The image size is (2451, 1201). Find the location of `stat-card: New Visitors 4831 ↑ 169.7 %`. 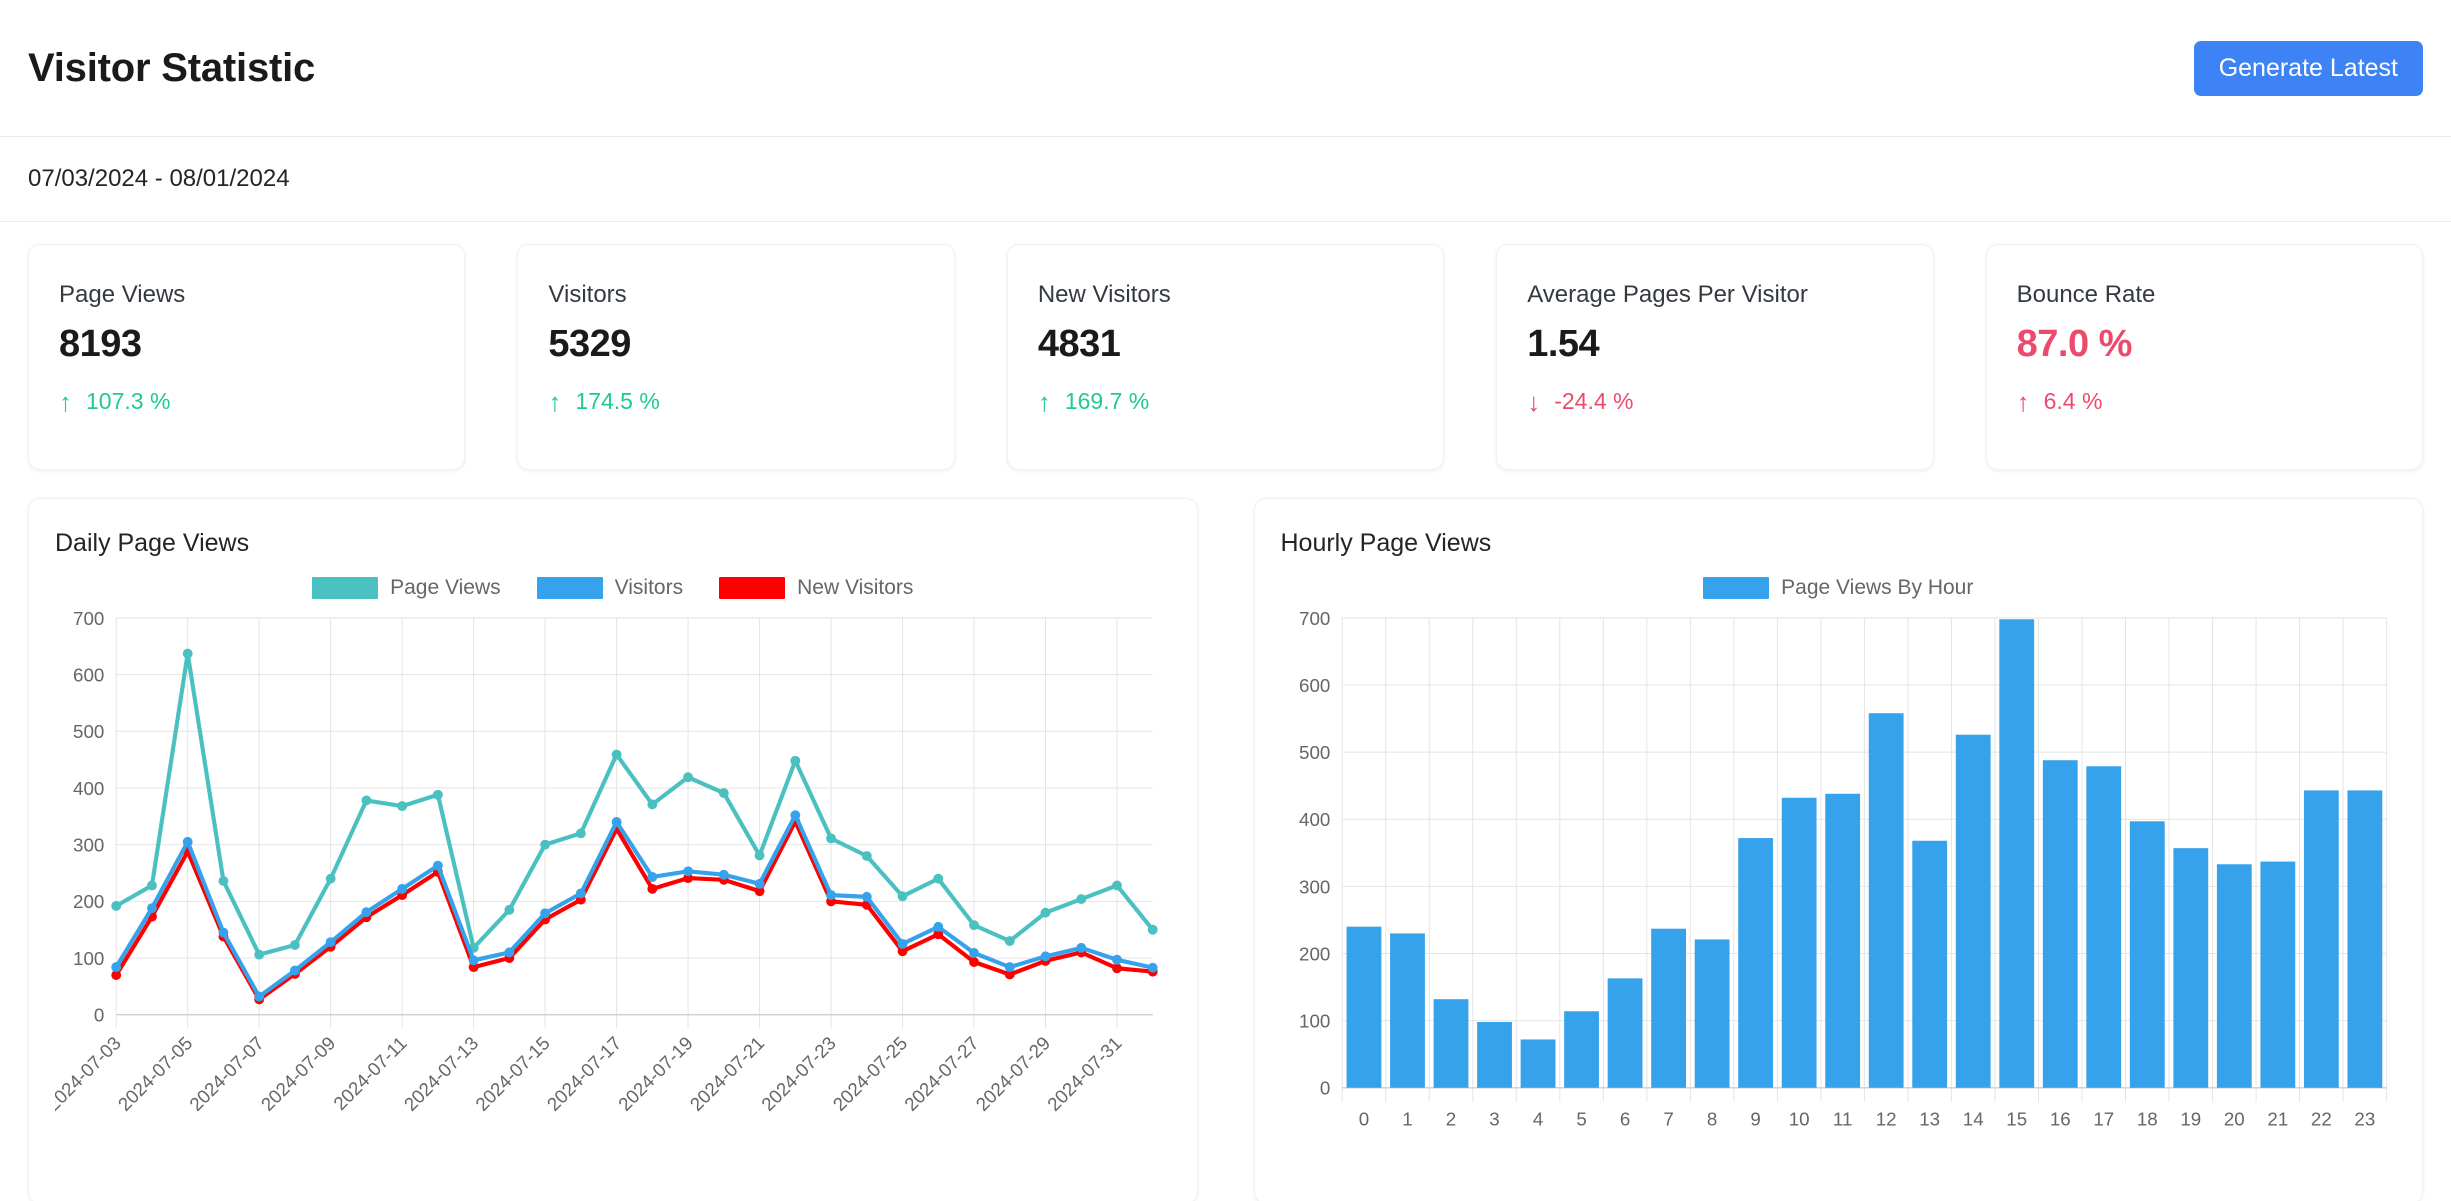

stat-card: New Visitors 4831 ↑ 169.7 % is located at coordinates (1225, 357).